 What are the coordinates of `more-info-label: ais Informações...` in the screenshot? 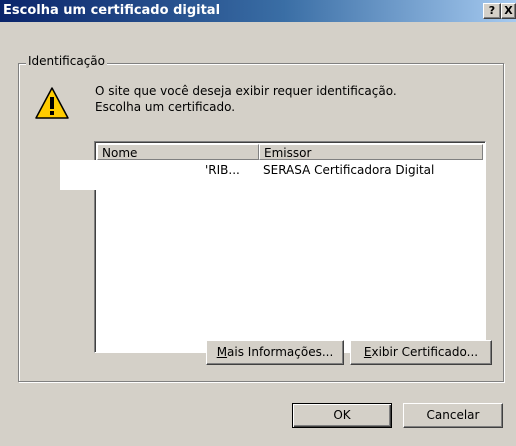 It's located at (280, 352).